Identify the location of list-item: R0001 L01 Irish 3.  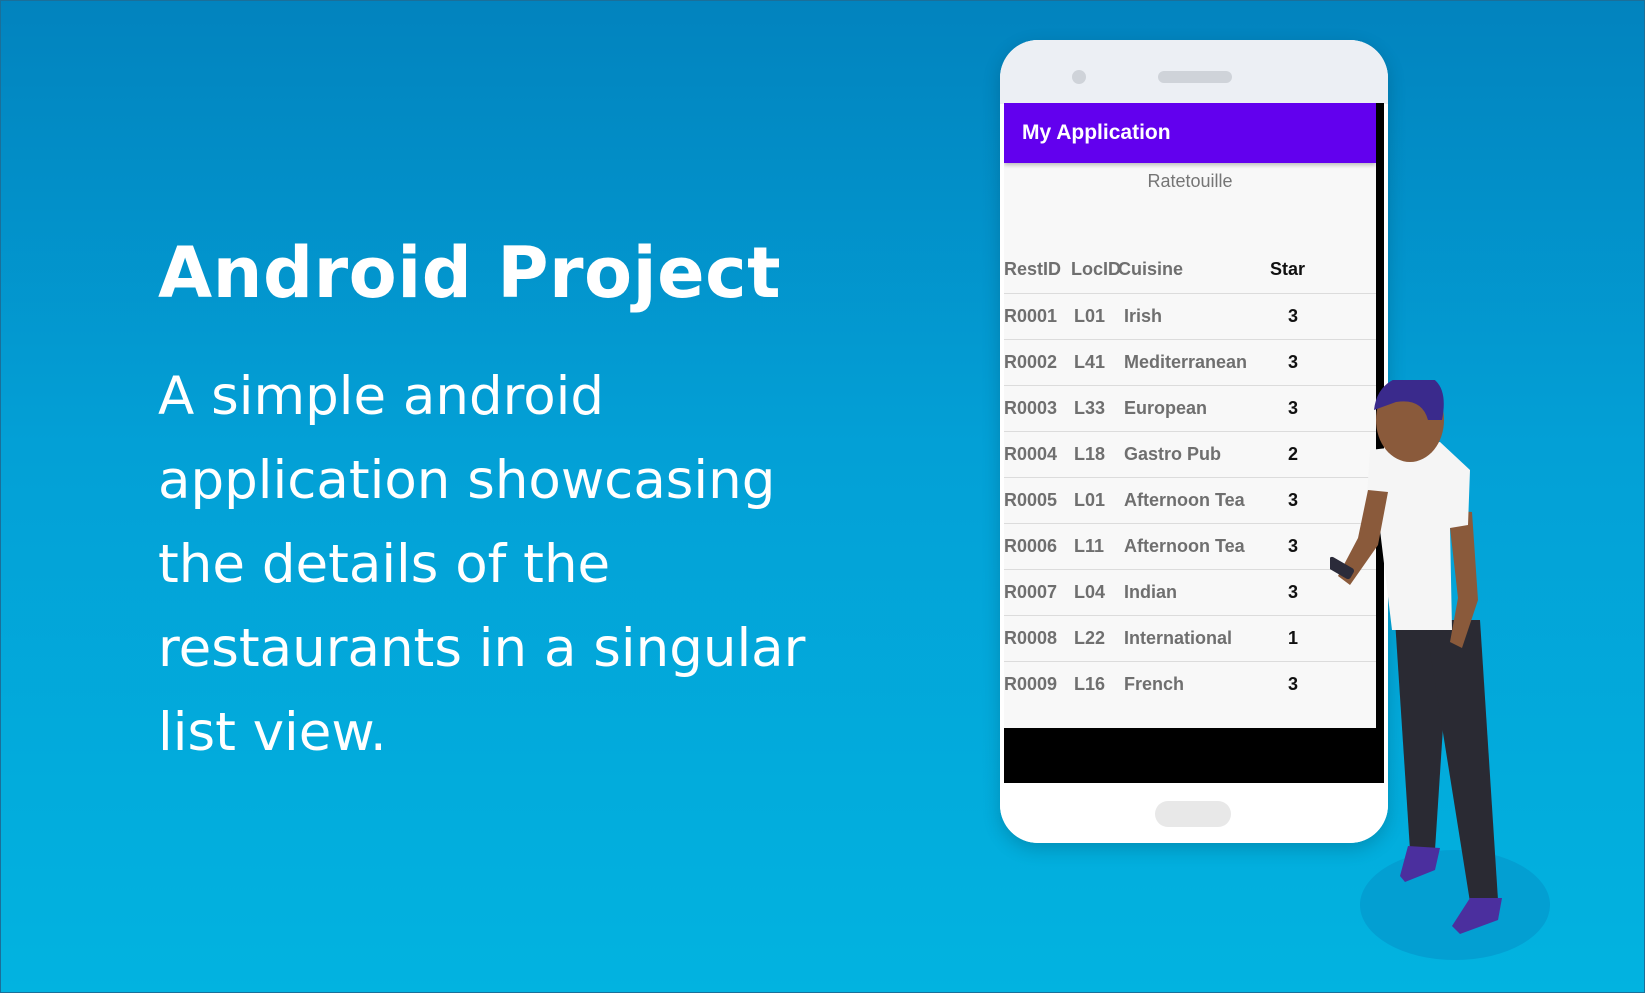
(1190, 317).